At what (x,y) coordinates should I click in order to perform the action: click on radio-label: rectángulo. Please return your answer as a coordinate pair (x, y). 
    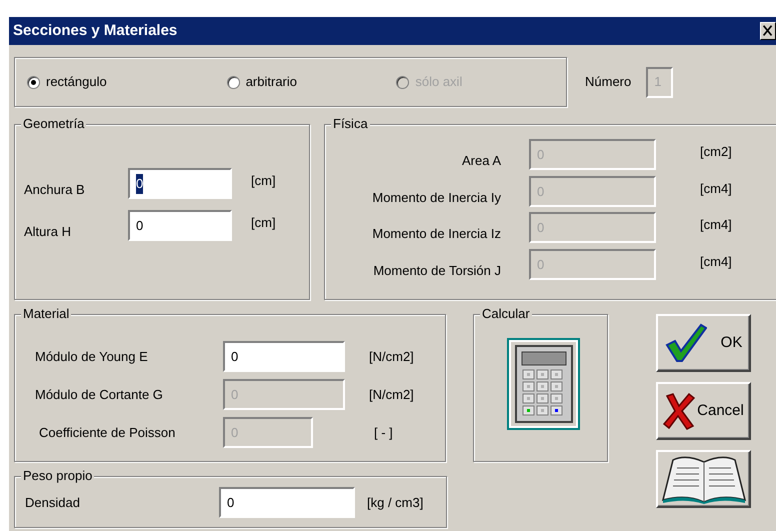
    Looking at the image, I should click on (76, 82).